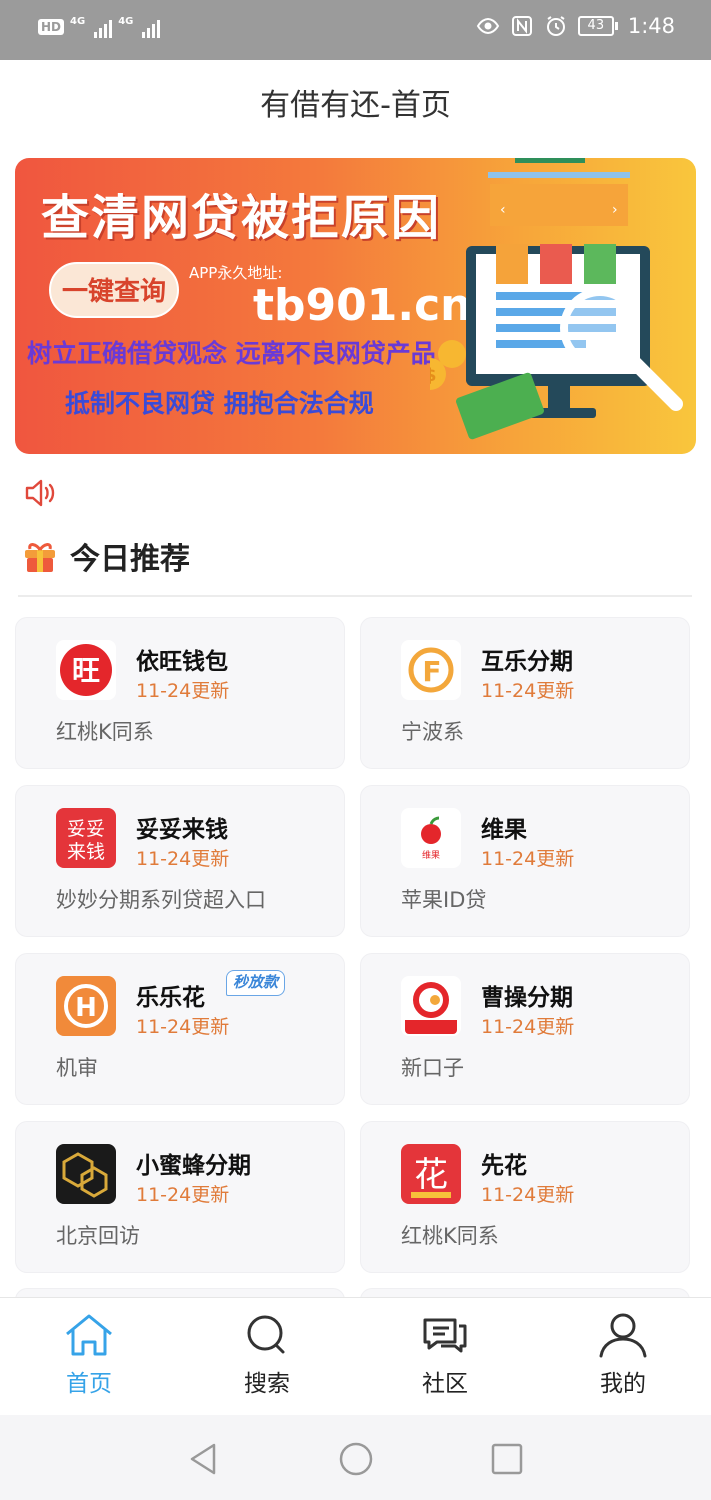 This screenshot has height=1500, width=711. I want to click on product-name: 乐乐花, so click(170, 998).